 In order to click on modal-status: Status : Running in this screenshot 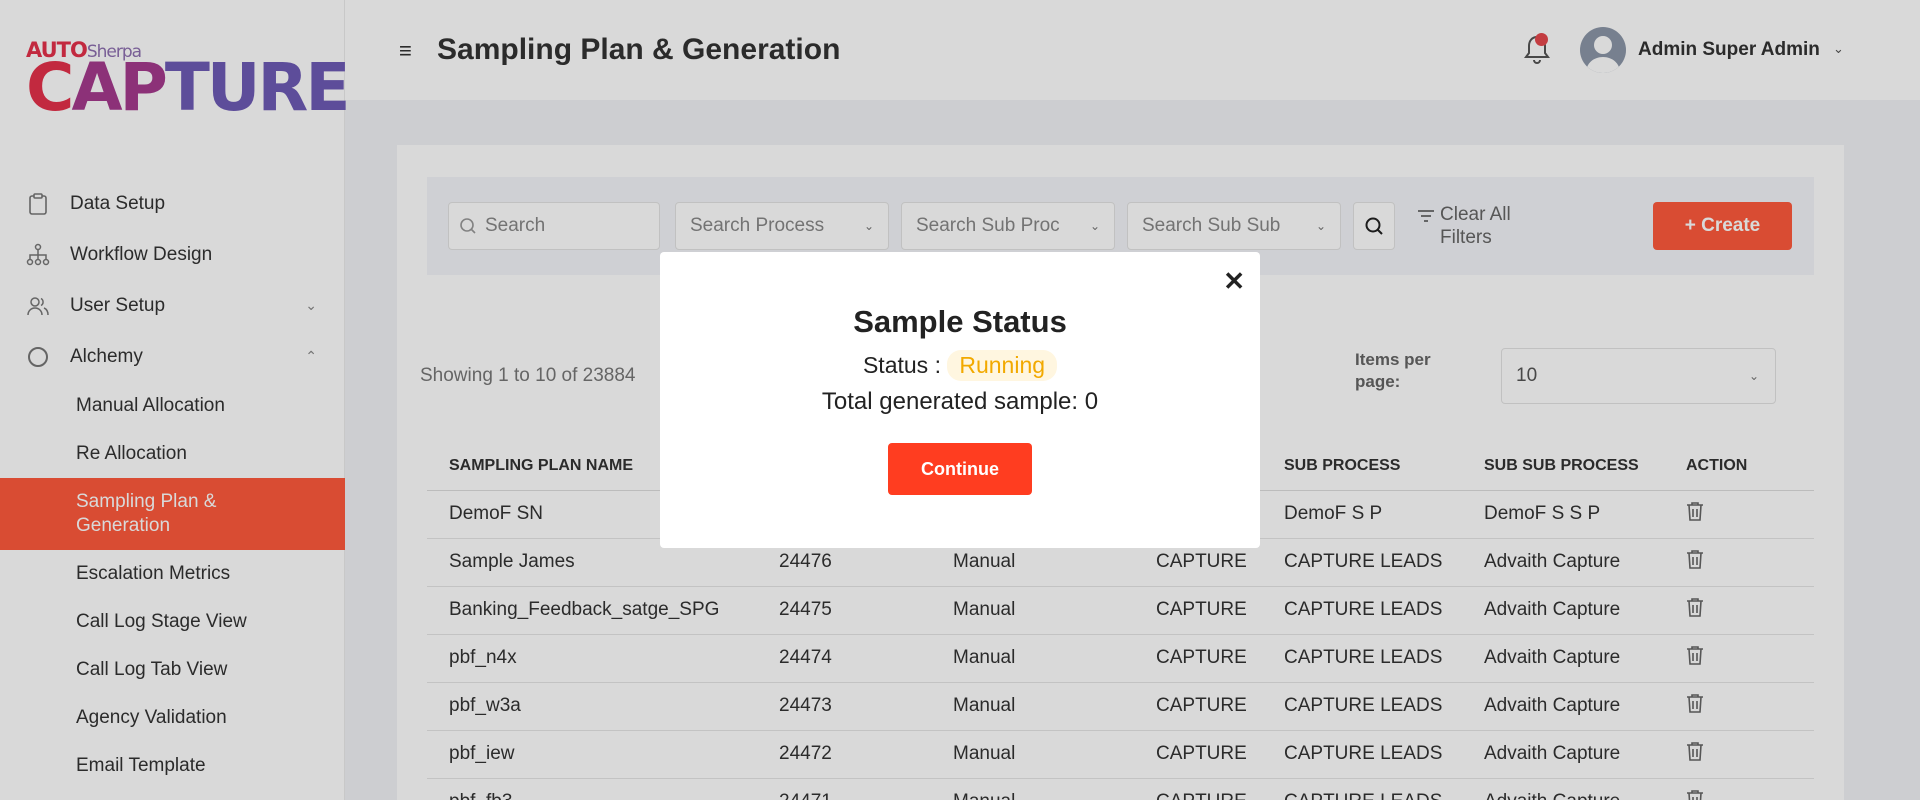, I will do `click(960, 365)`.